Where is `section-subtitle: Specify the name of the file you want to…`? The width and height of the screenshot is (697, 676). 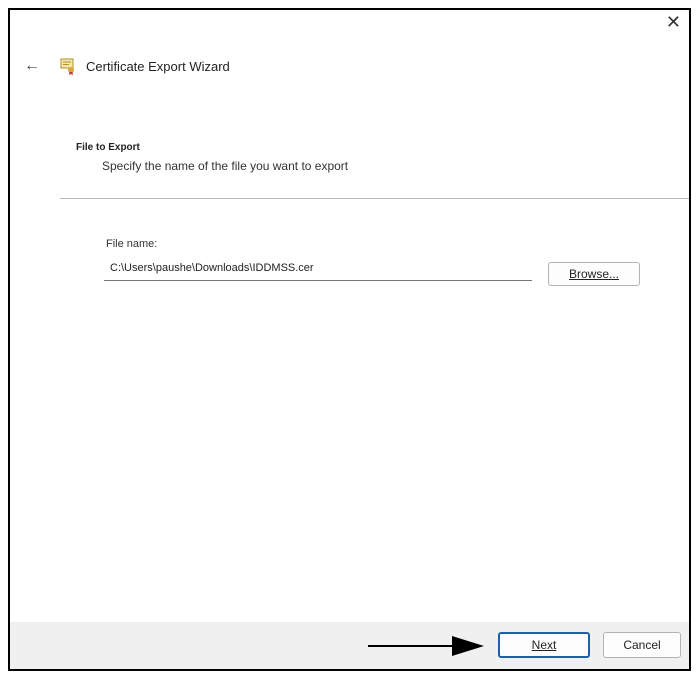 section-subtitle: Specify the name of the file you want to… is located at coordinates (225, 166).